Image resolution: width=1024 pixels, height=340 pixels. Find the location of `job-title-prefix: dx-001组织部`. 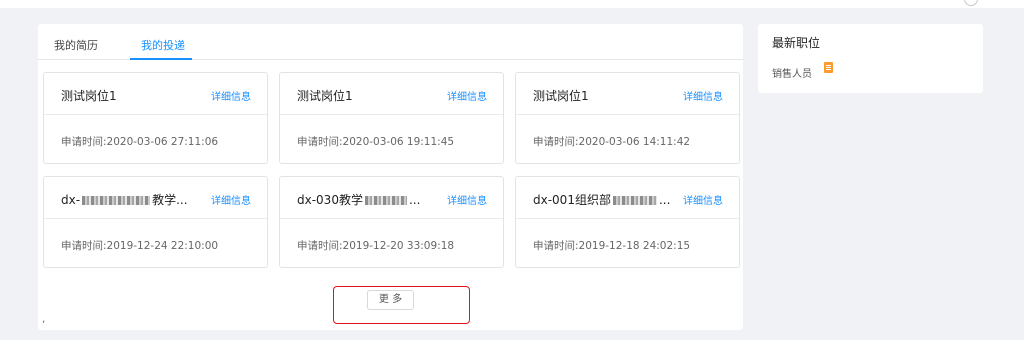

job-title-prefix: dx-001组织部 is located at coordinates (572, 200).